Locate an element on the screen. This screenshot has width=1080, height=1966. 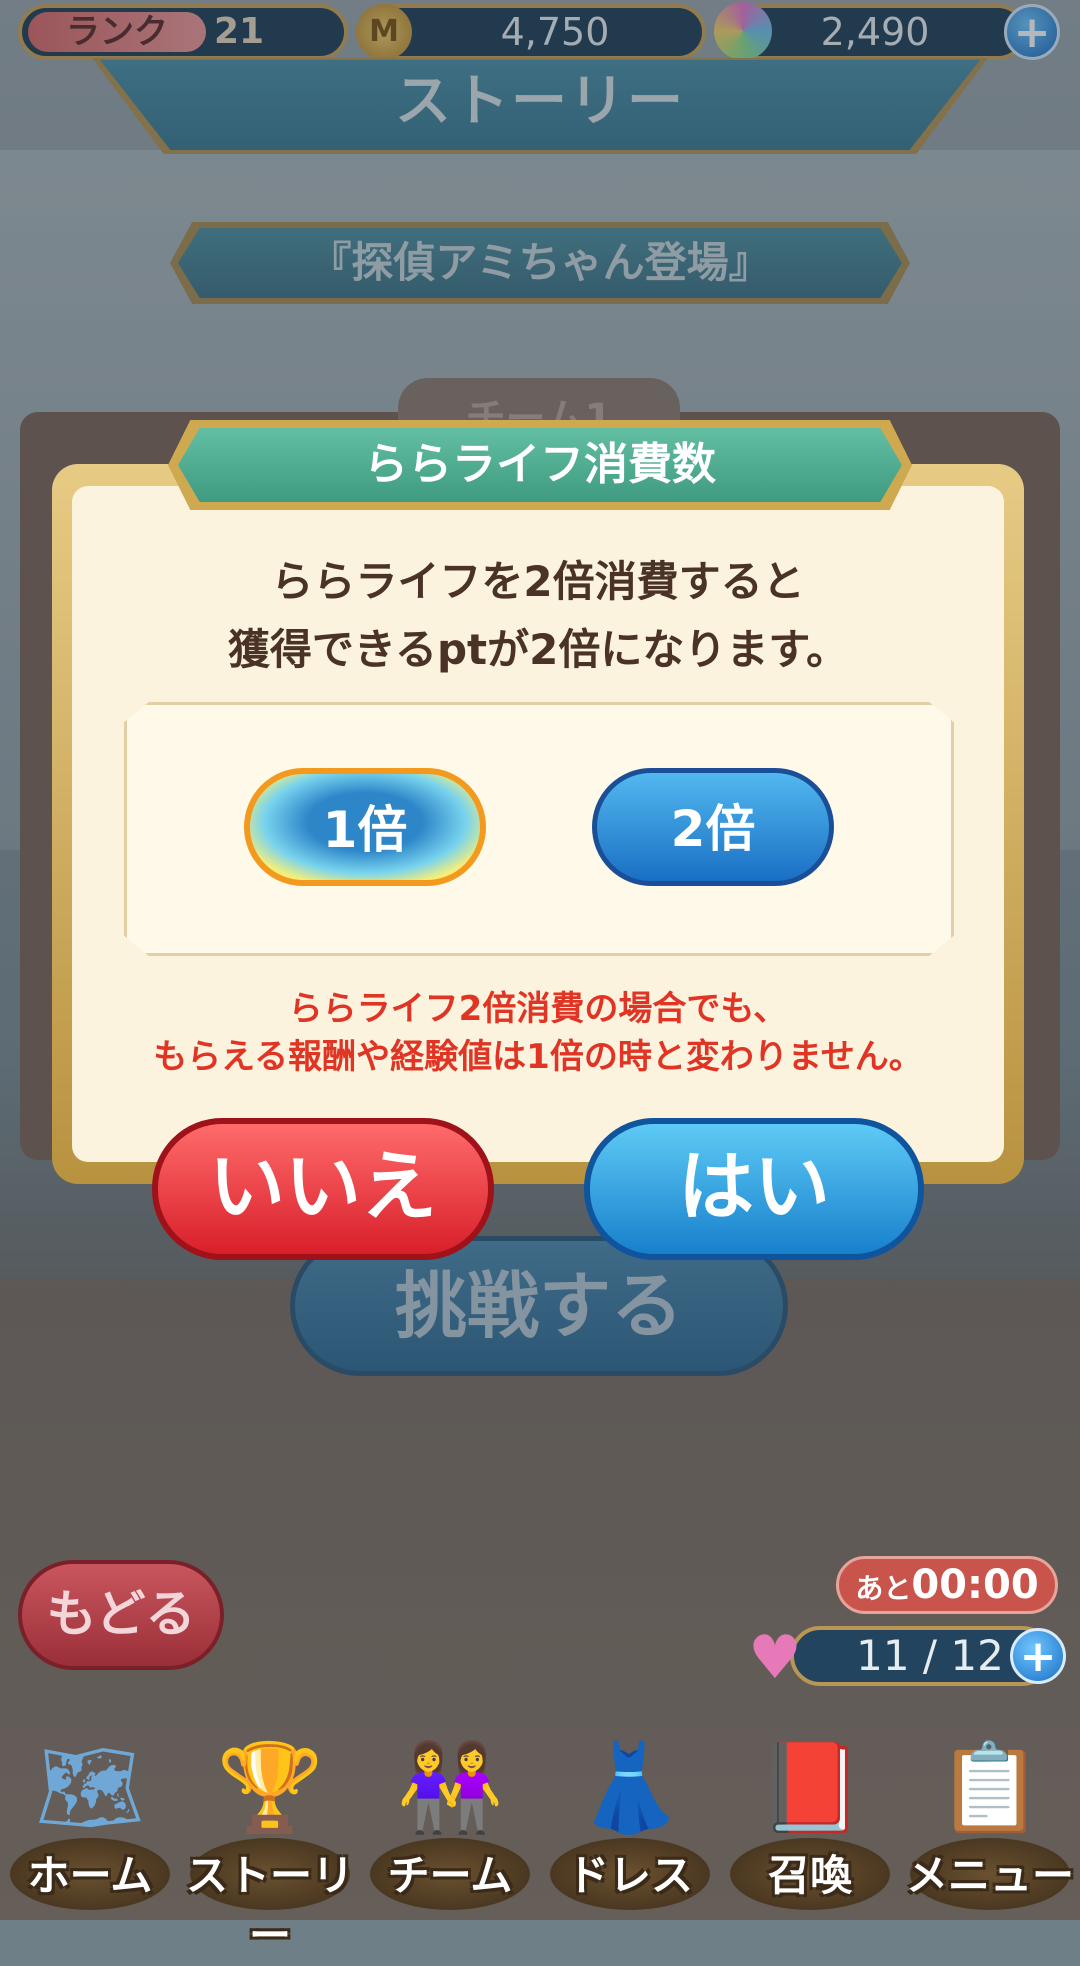
dialog-message-line1: ららライフを2倍消費すると is located at coordinates (538, 581).